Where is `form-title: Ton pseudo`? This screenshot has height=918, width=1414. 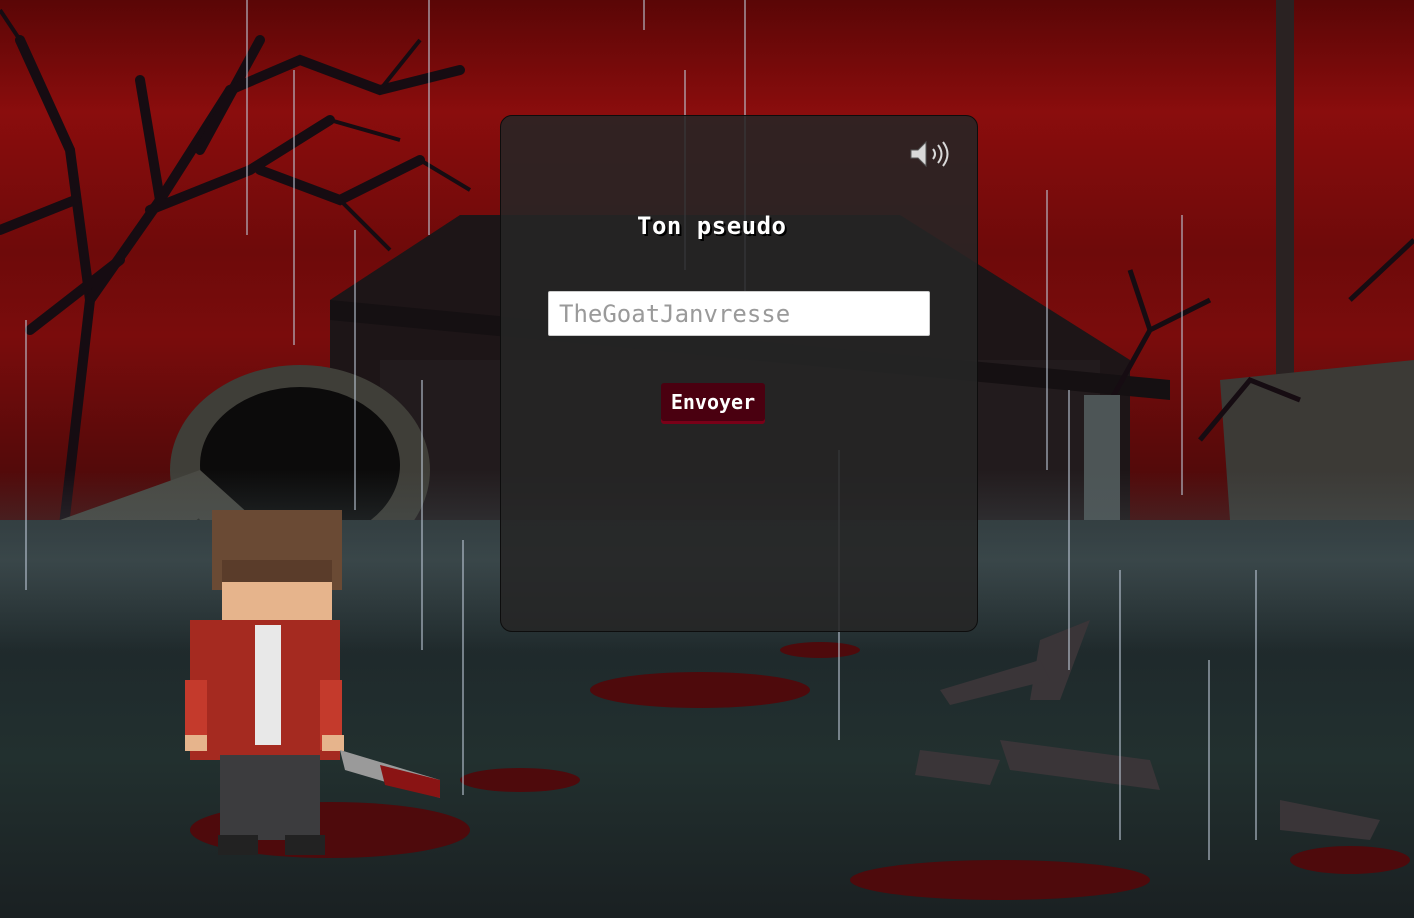
form-title: Ton pseudo is located at coordinates (712, 226).